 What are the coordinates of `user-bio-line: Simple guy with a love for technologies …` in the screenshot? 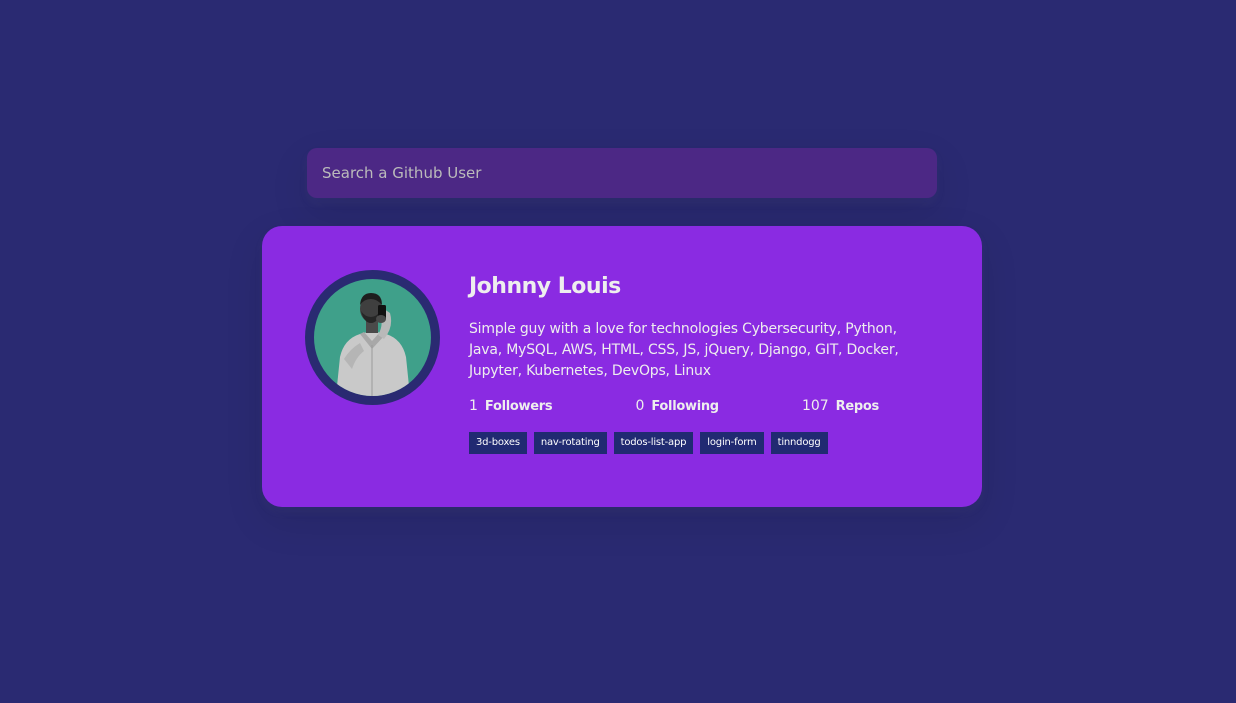 It's located at (683, 329).